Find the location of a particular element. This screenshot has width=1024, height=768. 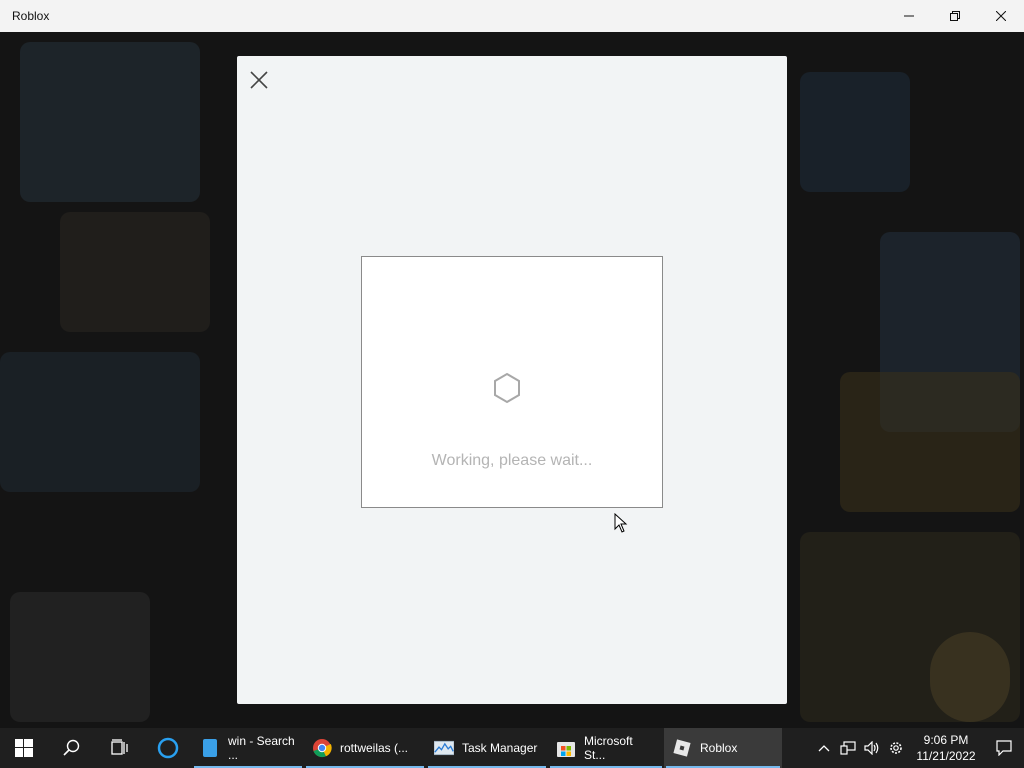

volume-icon is located at coordinates (871, 748).